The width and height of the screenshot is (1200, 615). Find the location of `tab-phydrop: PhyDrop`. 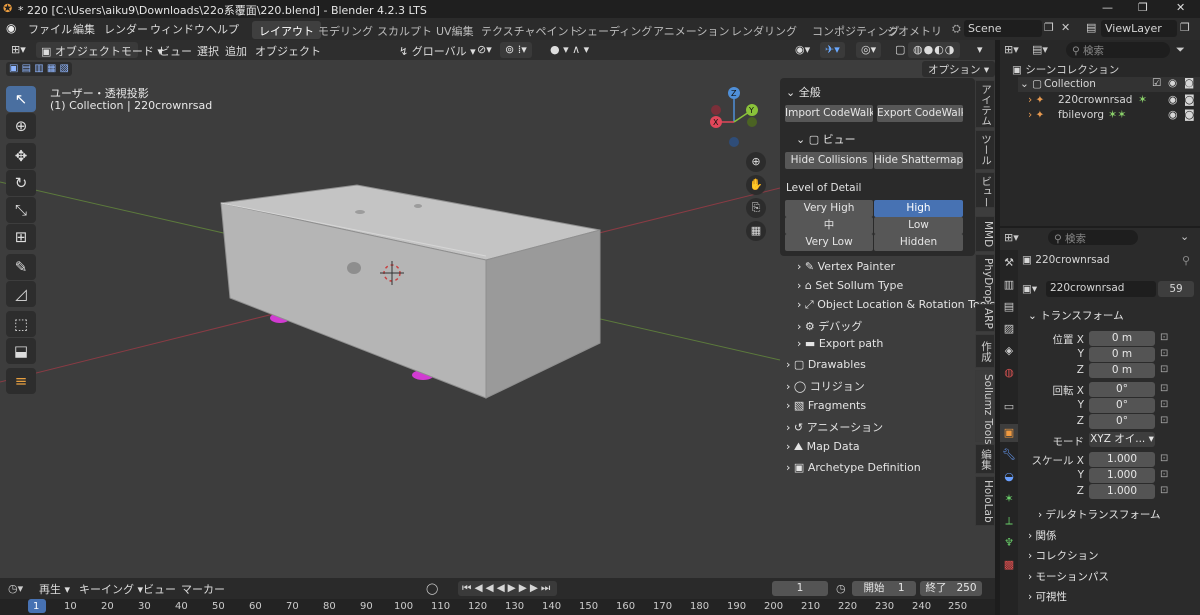

tab-phydrop: PhyDrop is located at coordinates (985, 278).